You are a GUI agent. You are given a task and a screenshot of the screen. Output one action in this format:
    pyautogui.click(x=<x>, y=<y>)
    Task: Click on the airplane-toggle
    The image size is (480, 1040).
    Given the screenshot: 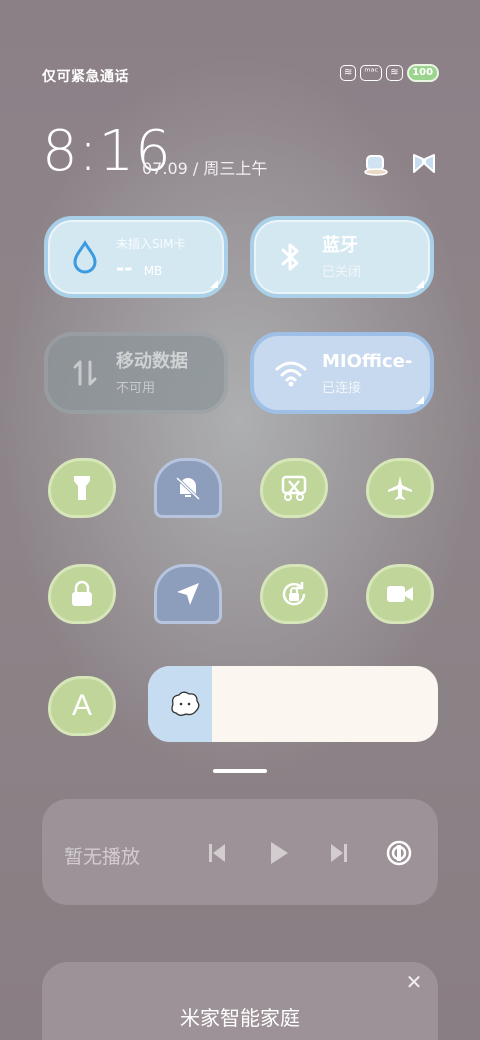 What is the action you would take?
    pyautogui.click(x=400, y=488)
    